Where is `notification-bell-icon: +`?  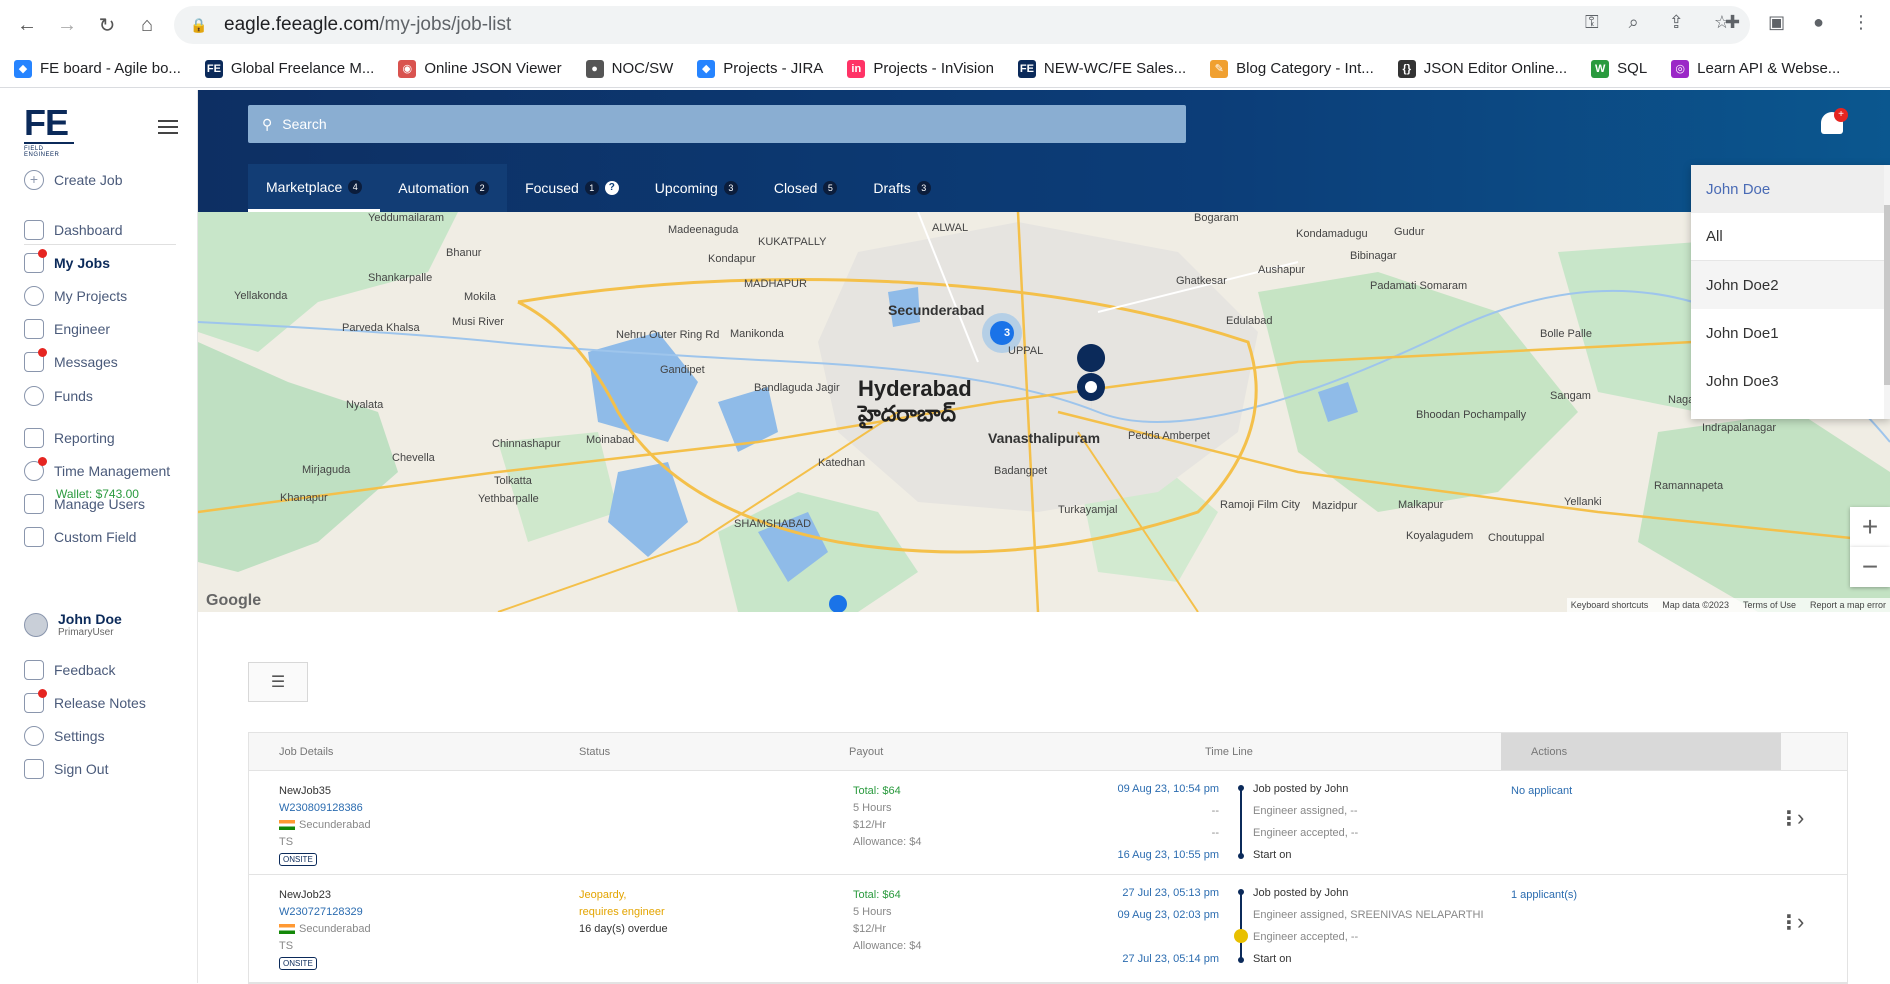 notification-bell-icon: + is located at coordinates (1833, 123).